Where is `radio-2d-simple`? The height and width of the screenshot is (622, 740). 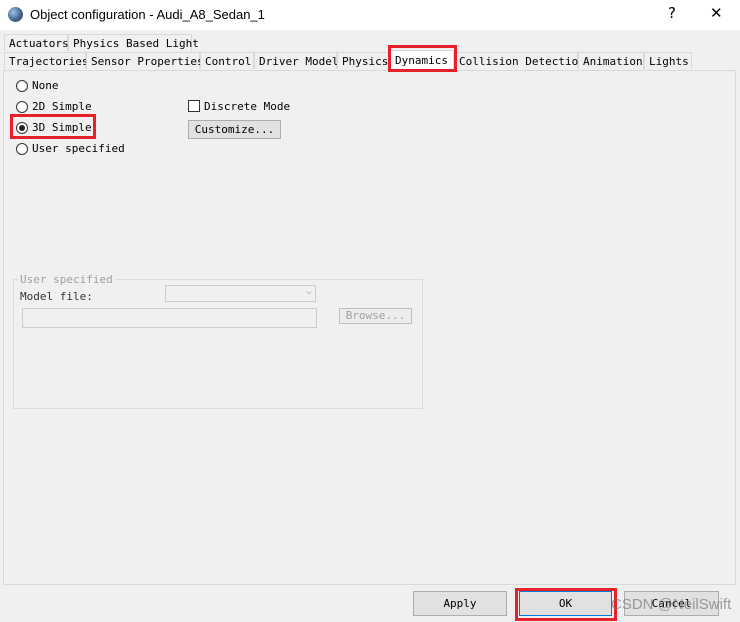
radio-2d-simple is located at coordinates (22, 107).